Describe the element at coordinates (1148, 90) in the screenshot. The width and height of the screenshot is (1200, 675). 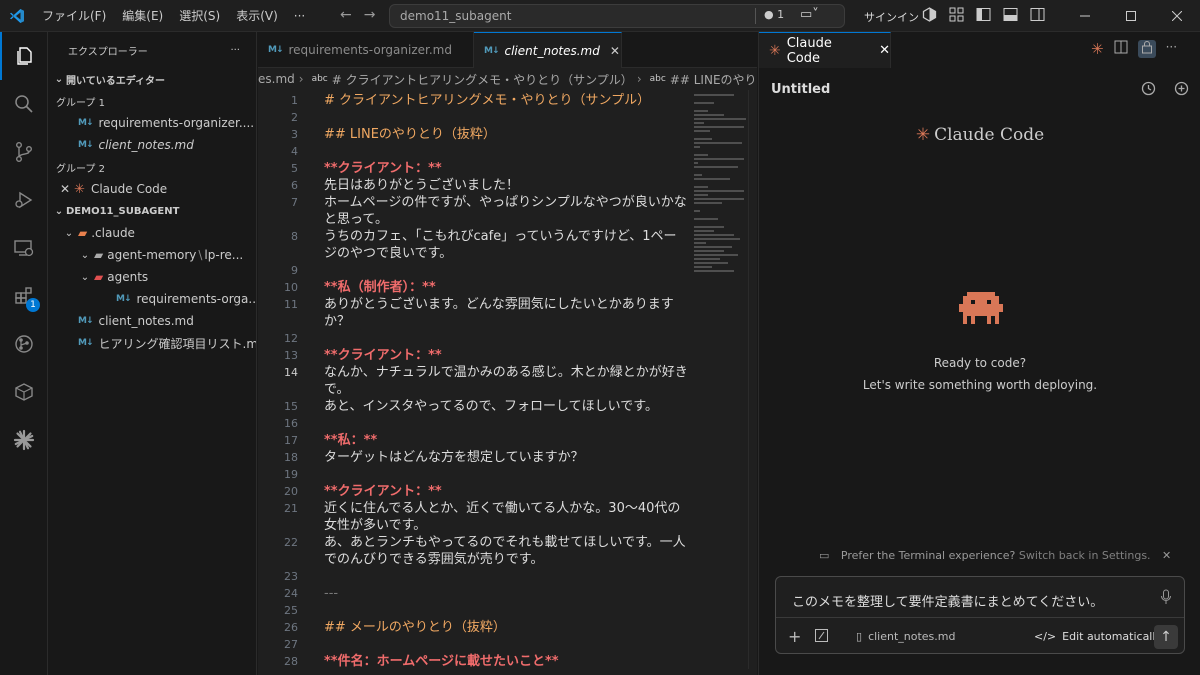
I see `history-icon` at that location.